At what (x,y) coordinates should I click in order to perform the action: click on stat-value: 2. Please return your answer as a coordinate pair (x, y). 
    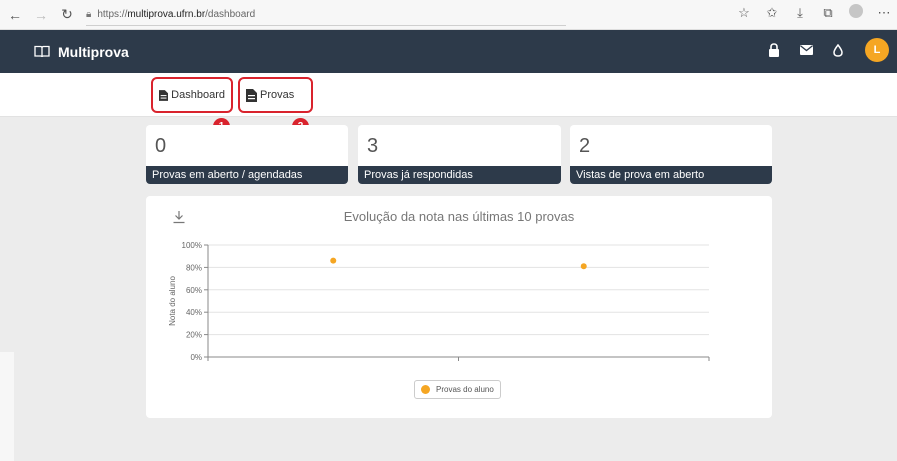
    Looking at the image, I should click on (585, 146).